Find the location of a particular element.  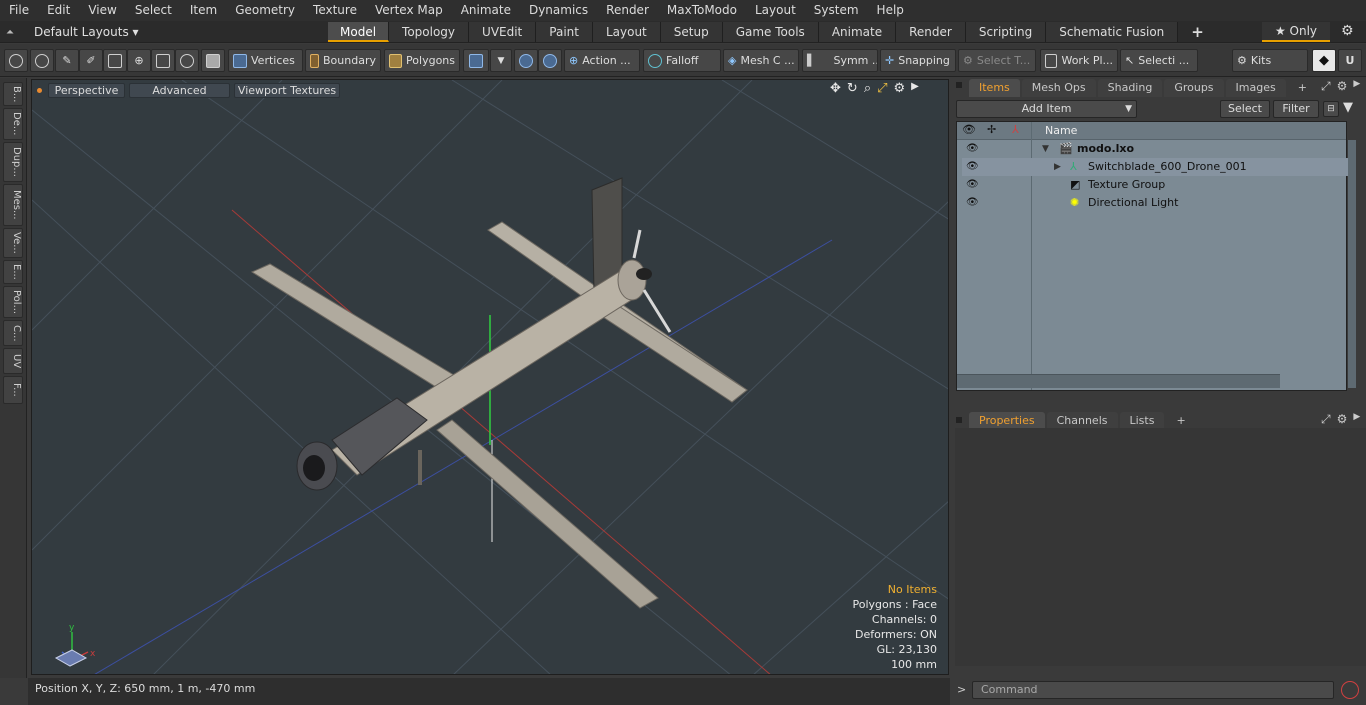

collapse-button: ⊟ is located at coordinates (1331, 109).